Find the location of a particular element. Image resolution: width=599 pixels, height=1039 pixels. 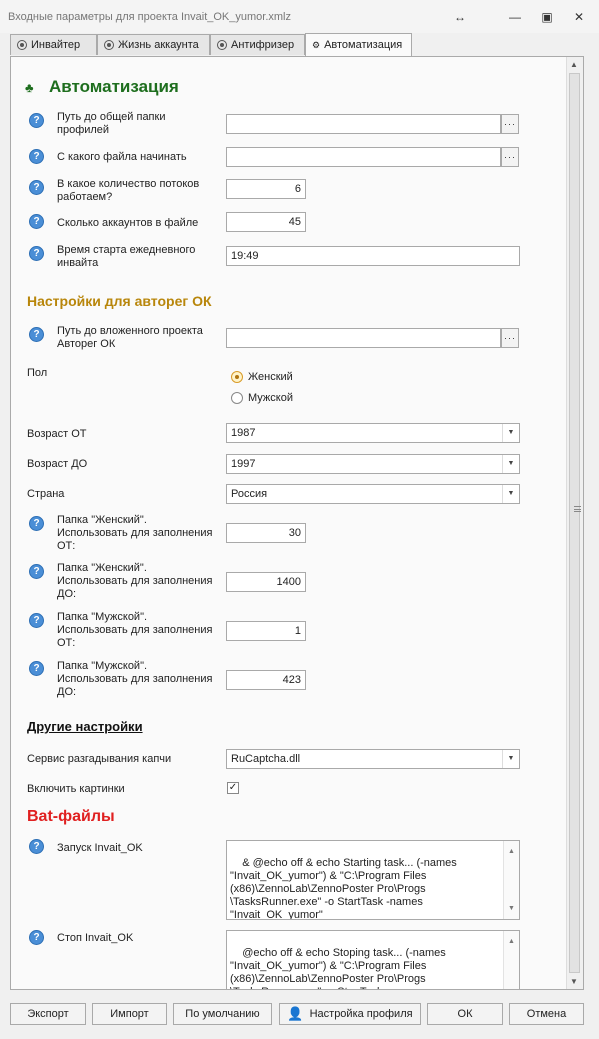

tab-label: Инвайтер is located at coordinates (56, 45).